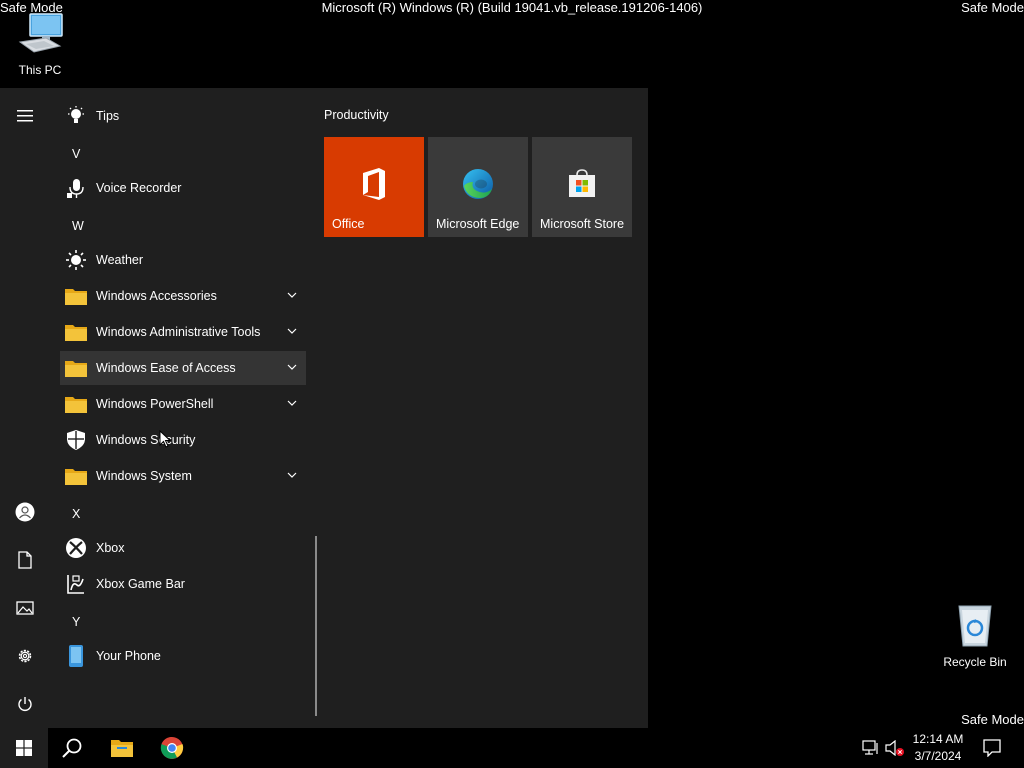 The image size is (1024, 768). What do you see at coordinates (178, 332) in the screenshot?
I see `app-label: Windows Administrative Tools` at bounding box center [178, 332].